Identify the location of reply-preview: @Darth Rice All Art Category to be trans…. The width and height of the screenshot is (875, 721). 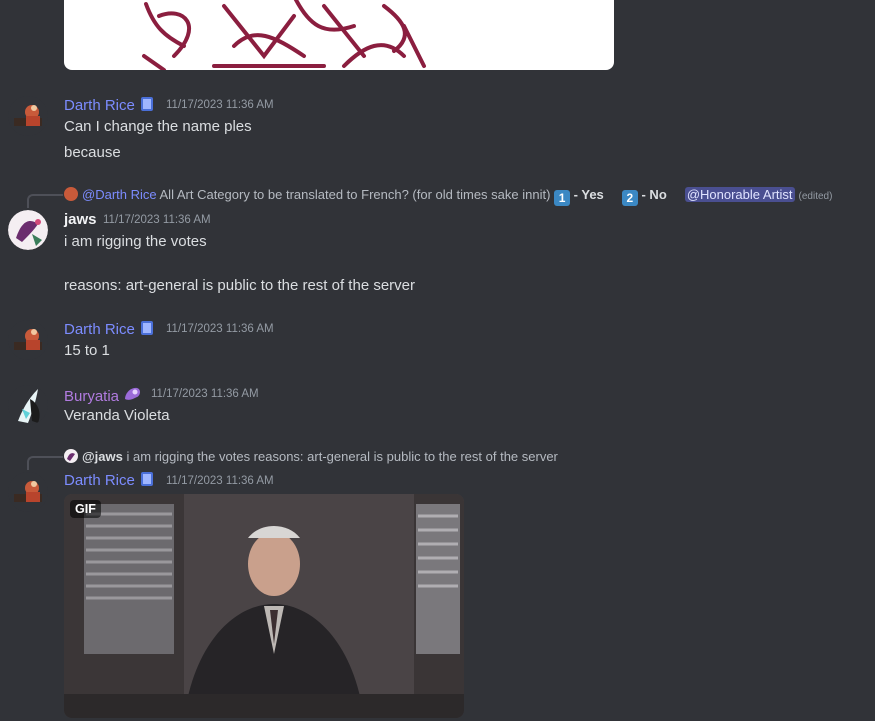
(448, 196).